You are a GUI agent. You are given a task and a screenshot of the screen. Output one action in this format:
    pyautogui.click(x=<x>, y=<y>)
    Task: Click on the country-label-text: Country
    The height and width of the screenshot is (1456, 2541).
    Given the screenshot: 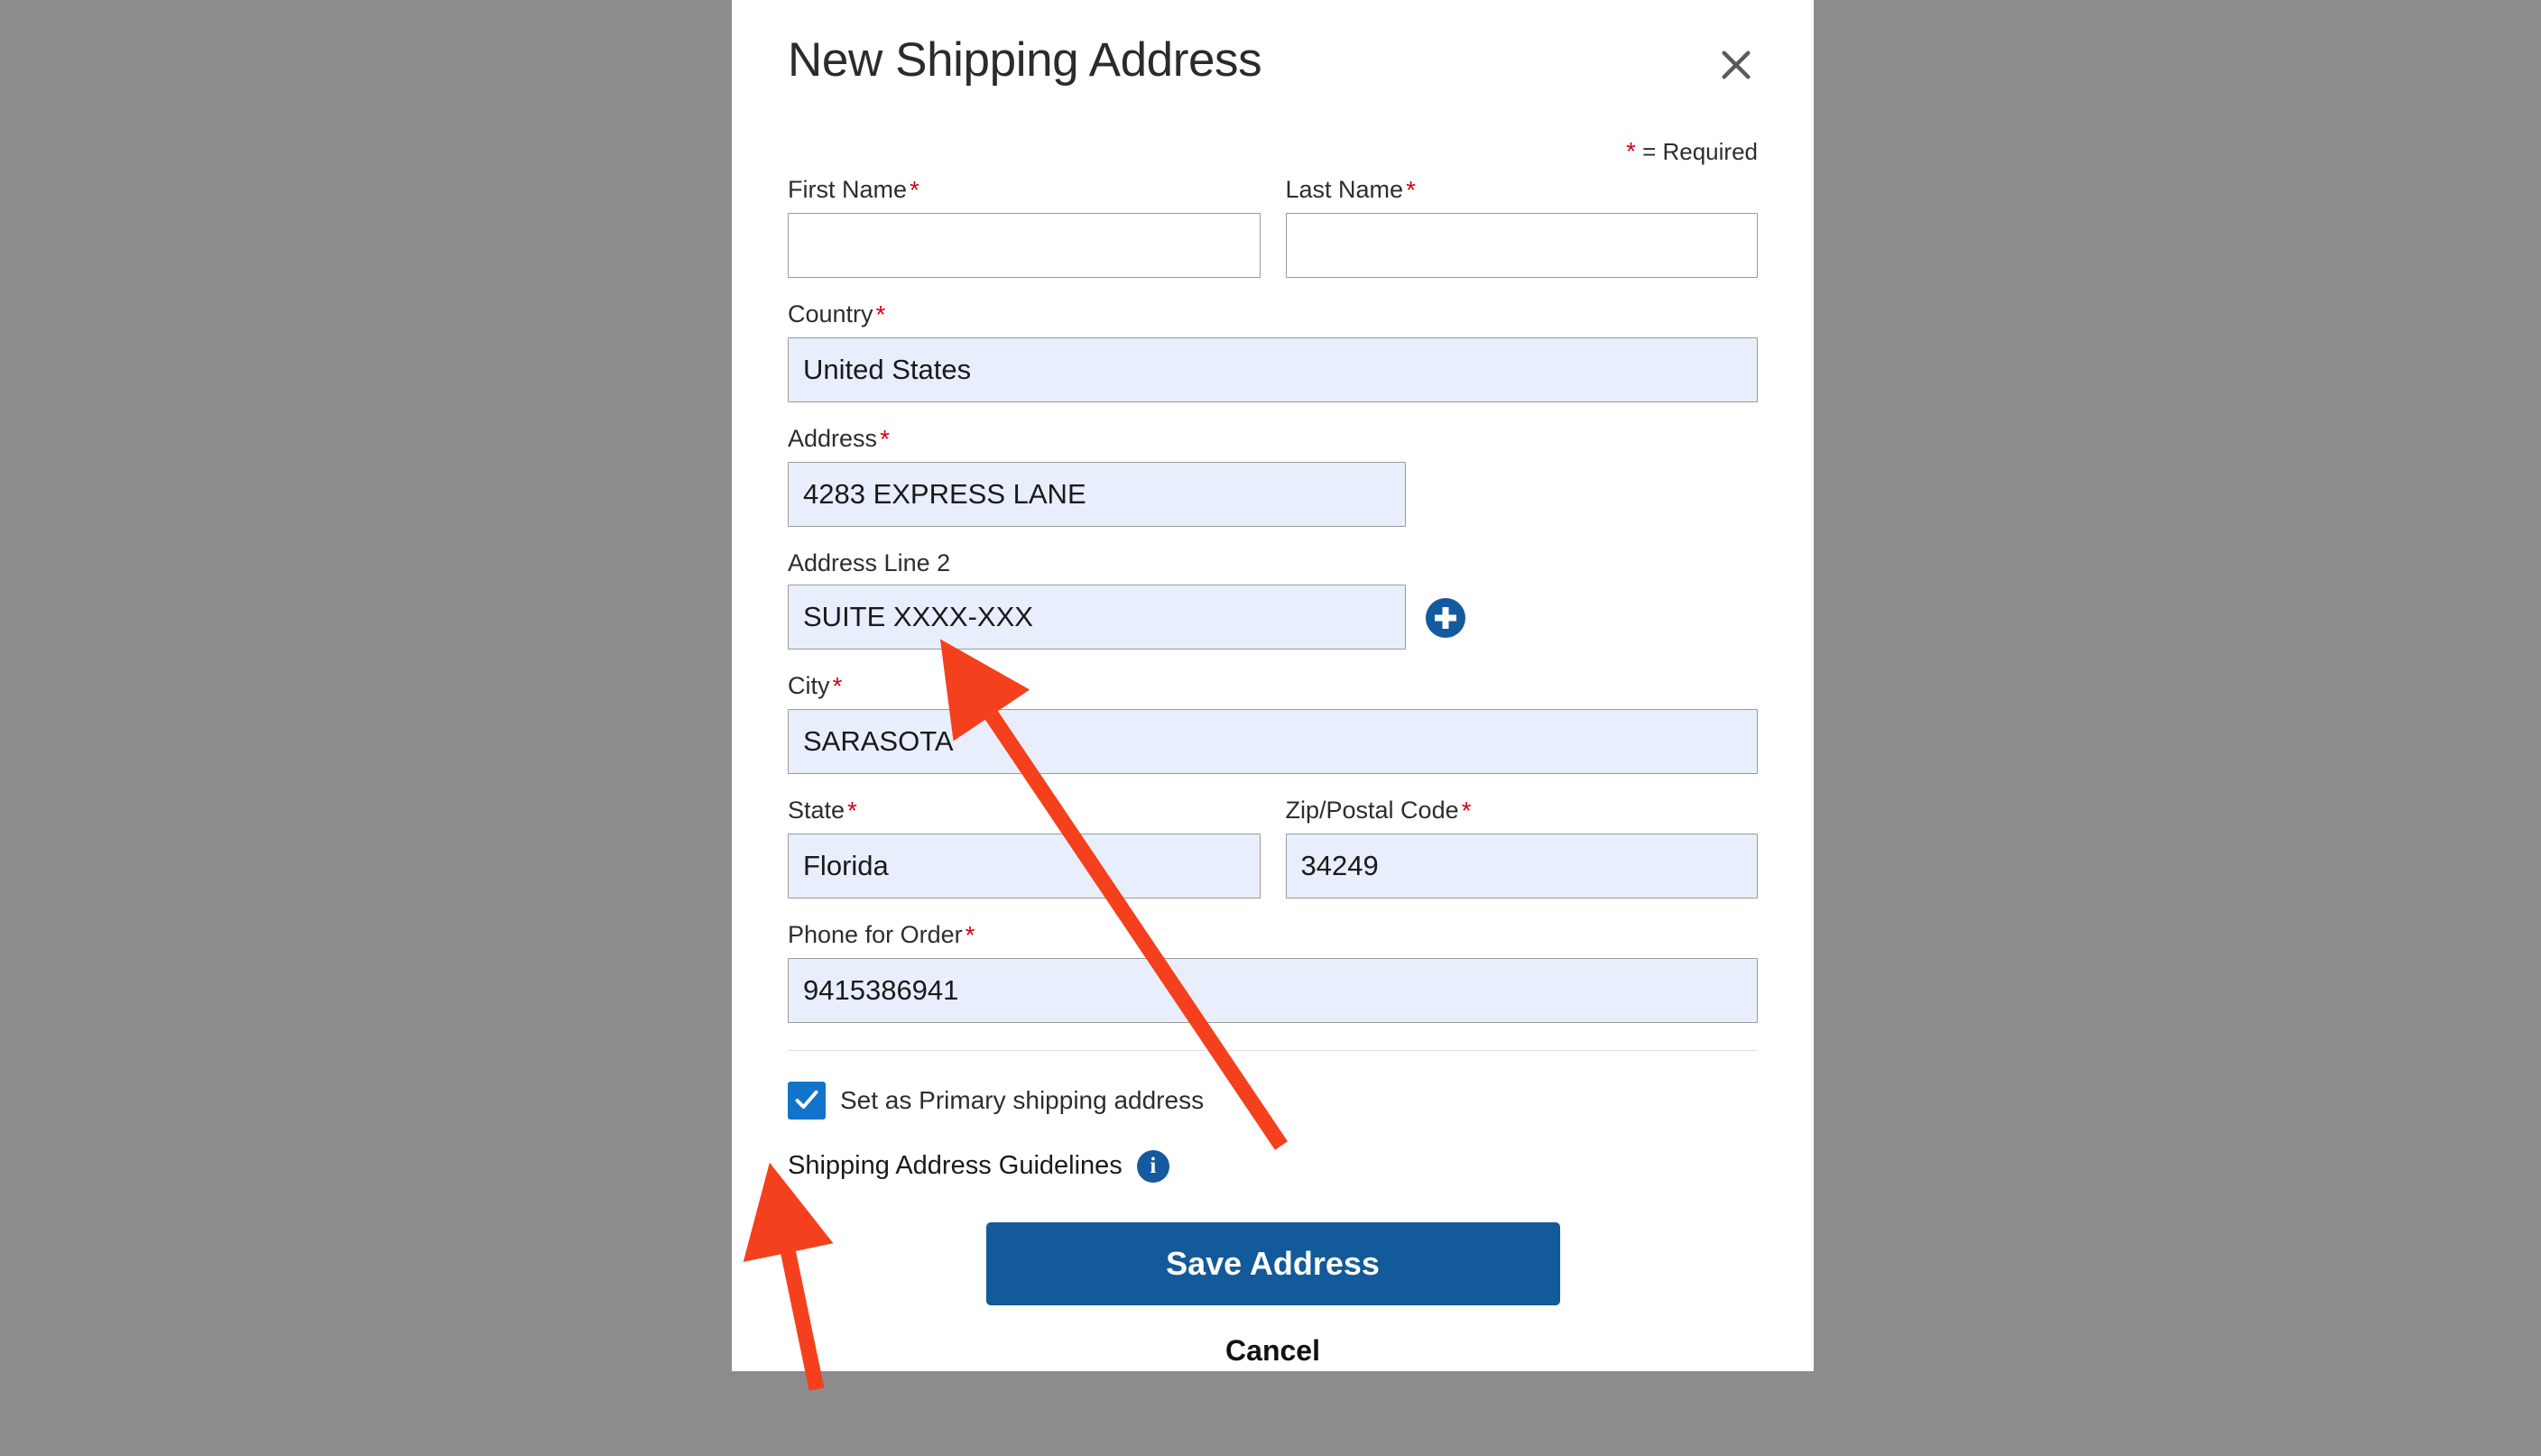 What is the action you would take?
    pyautogui.click(x=830, y=314)
    